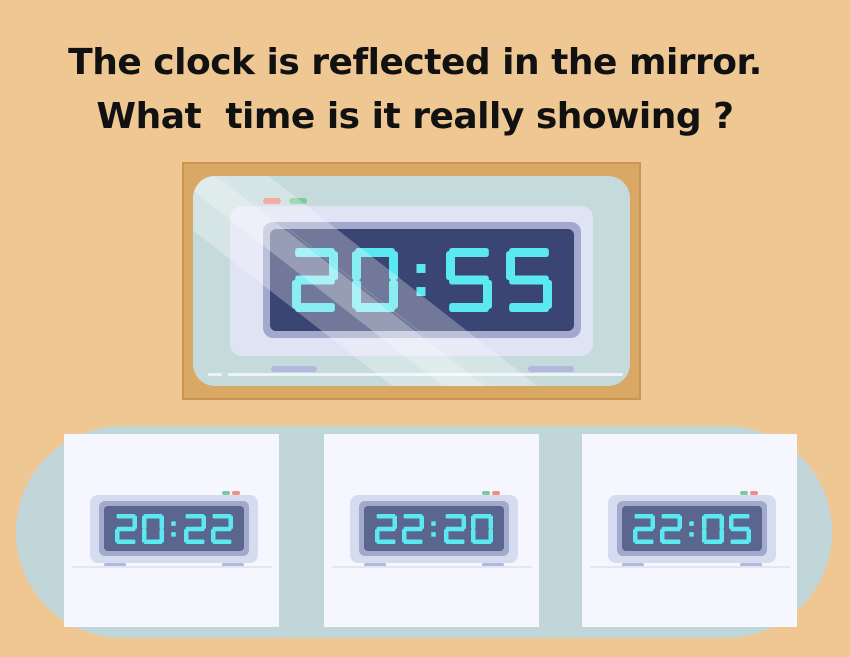 The image size is (850, 657). What do you see at coordinates (415, 116) in the screenshot?
I see `question-line-2: What time is it really showing ?` at bounding box center [415, 116].